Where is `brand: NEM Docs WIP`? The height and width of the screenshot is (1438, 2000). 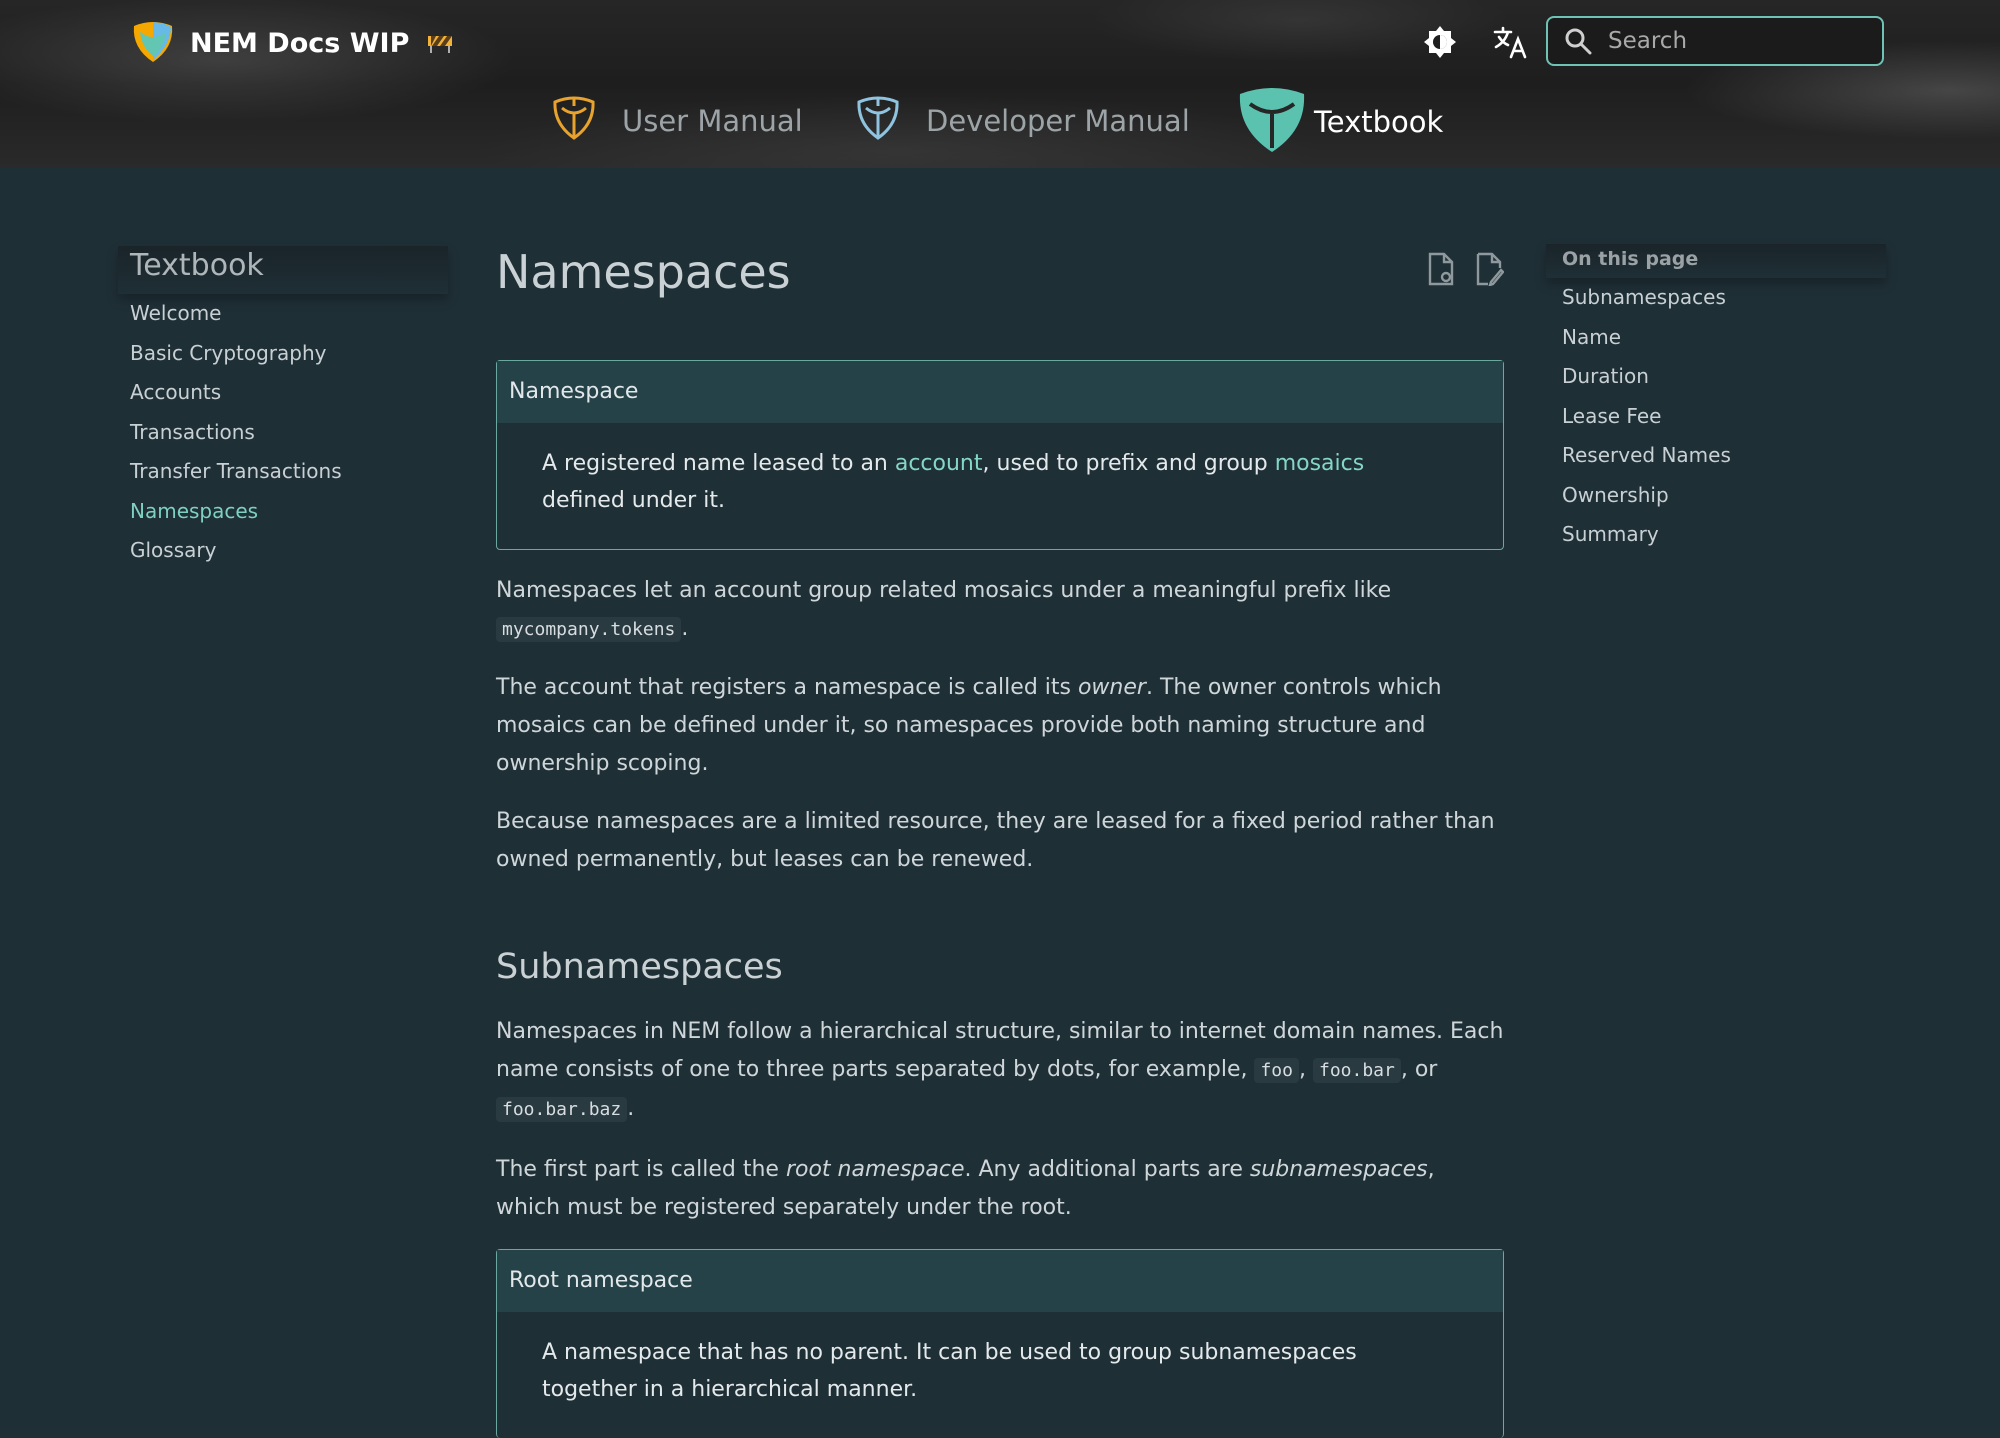 brand: NEM Docs WIP is located at coordinates (291, 43).